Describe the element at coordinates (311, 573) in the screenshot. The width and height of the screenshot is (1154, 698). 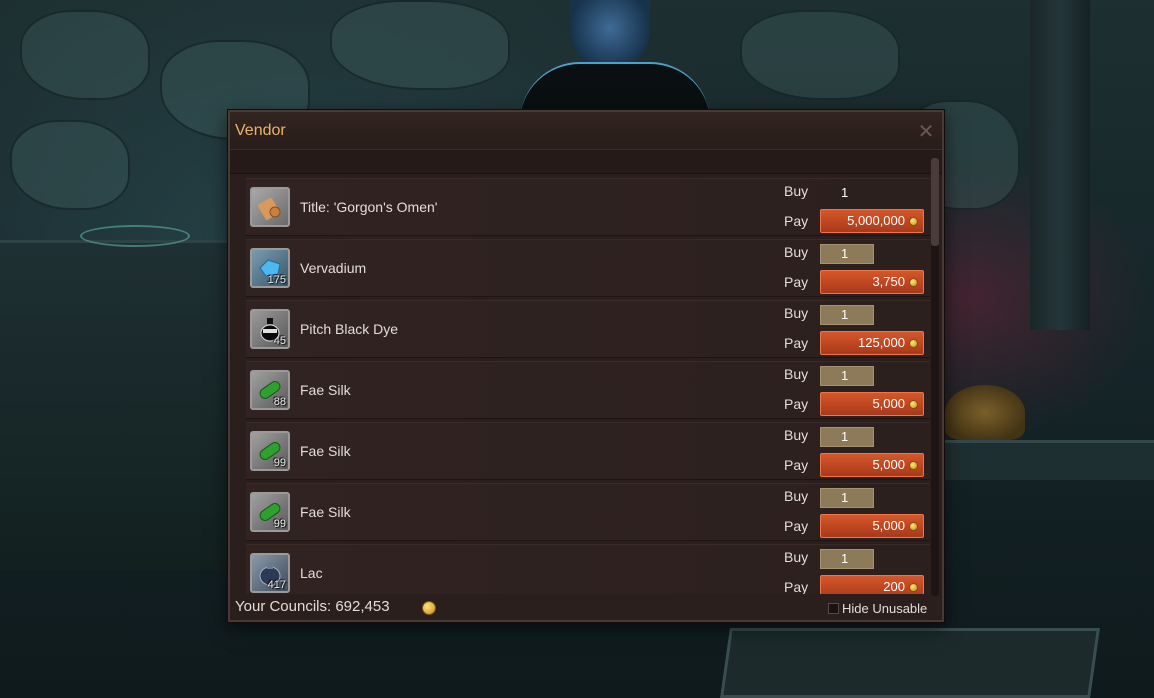
I see `item-name: Lac` at that location.